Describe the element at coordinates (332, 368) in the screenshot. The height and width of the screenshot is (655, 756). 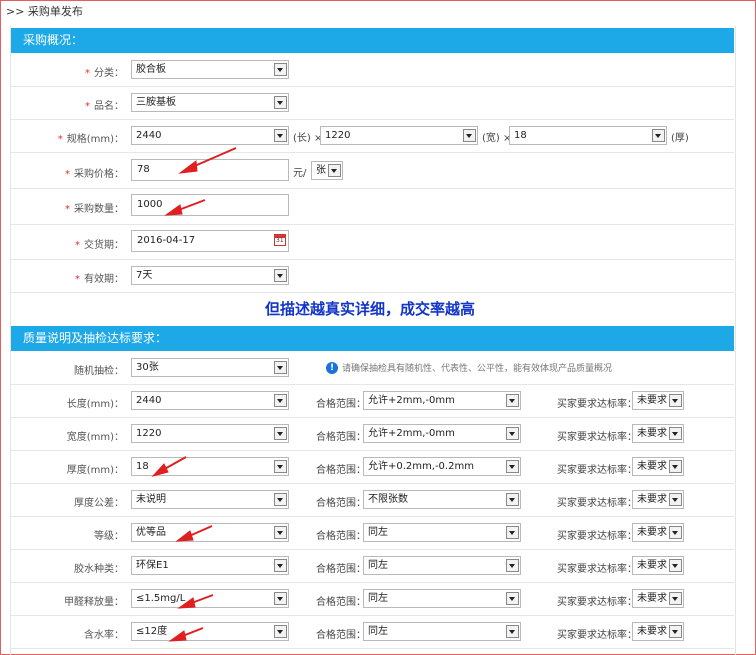
I see `info-icon: !` at that location.